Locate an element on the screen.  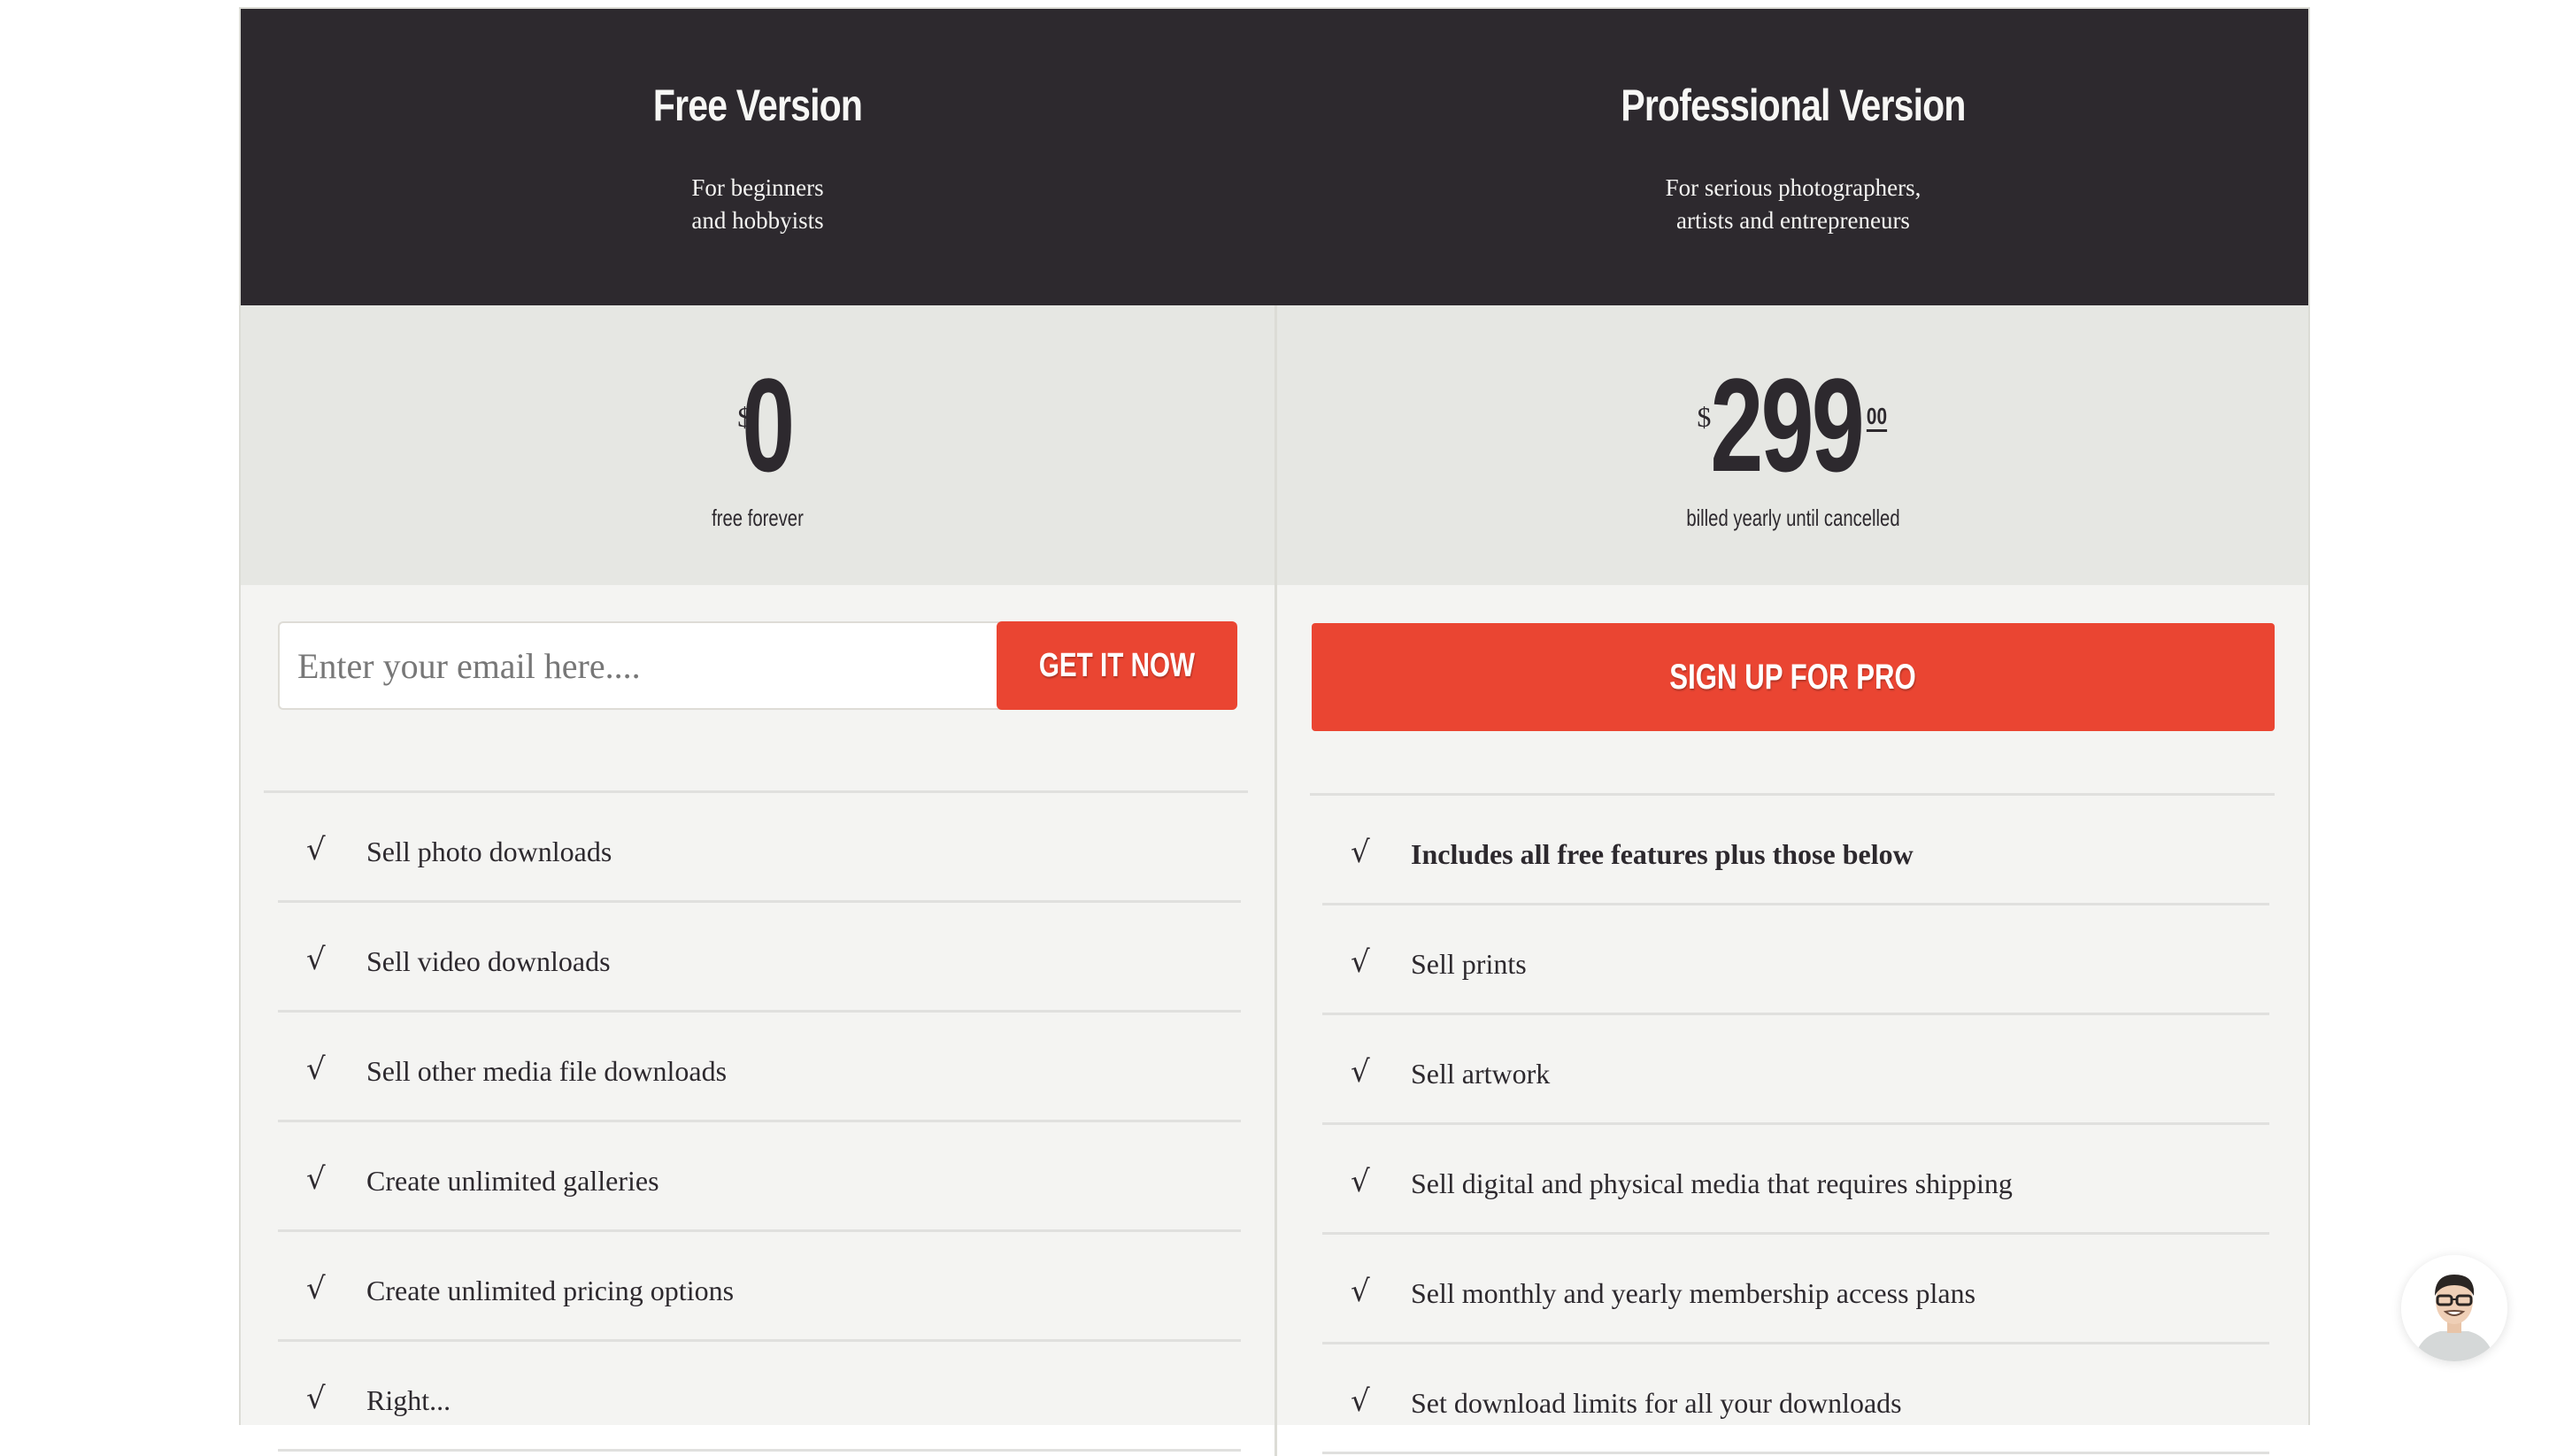
feature-text: Sell prints is located at coordinates (1469, 964).